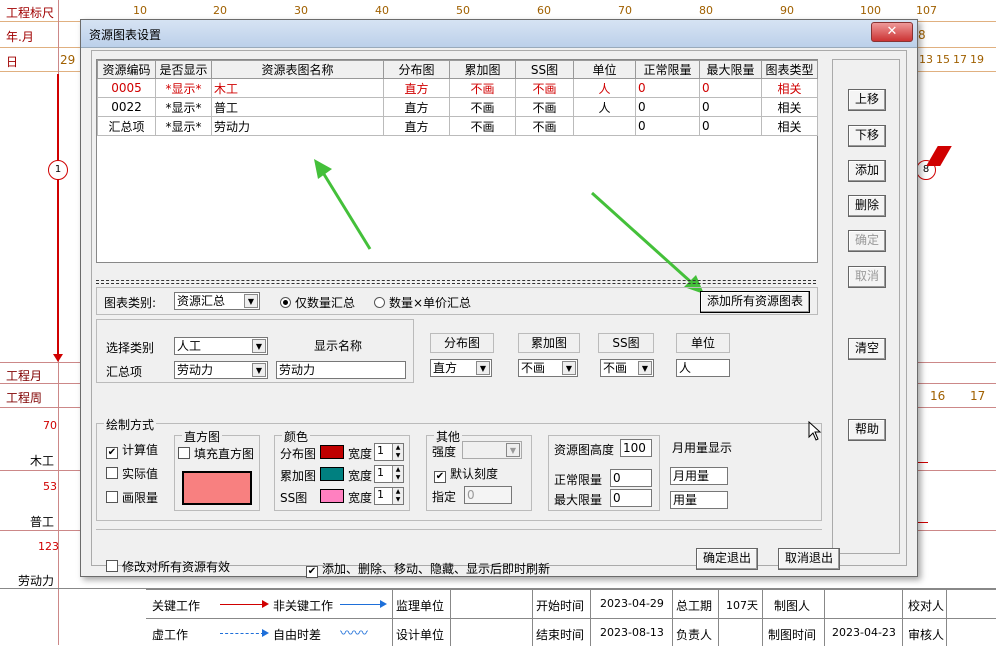  I want to click on week-value: 16, so click(938, 396).